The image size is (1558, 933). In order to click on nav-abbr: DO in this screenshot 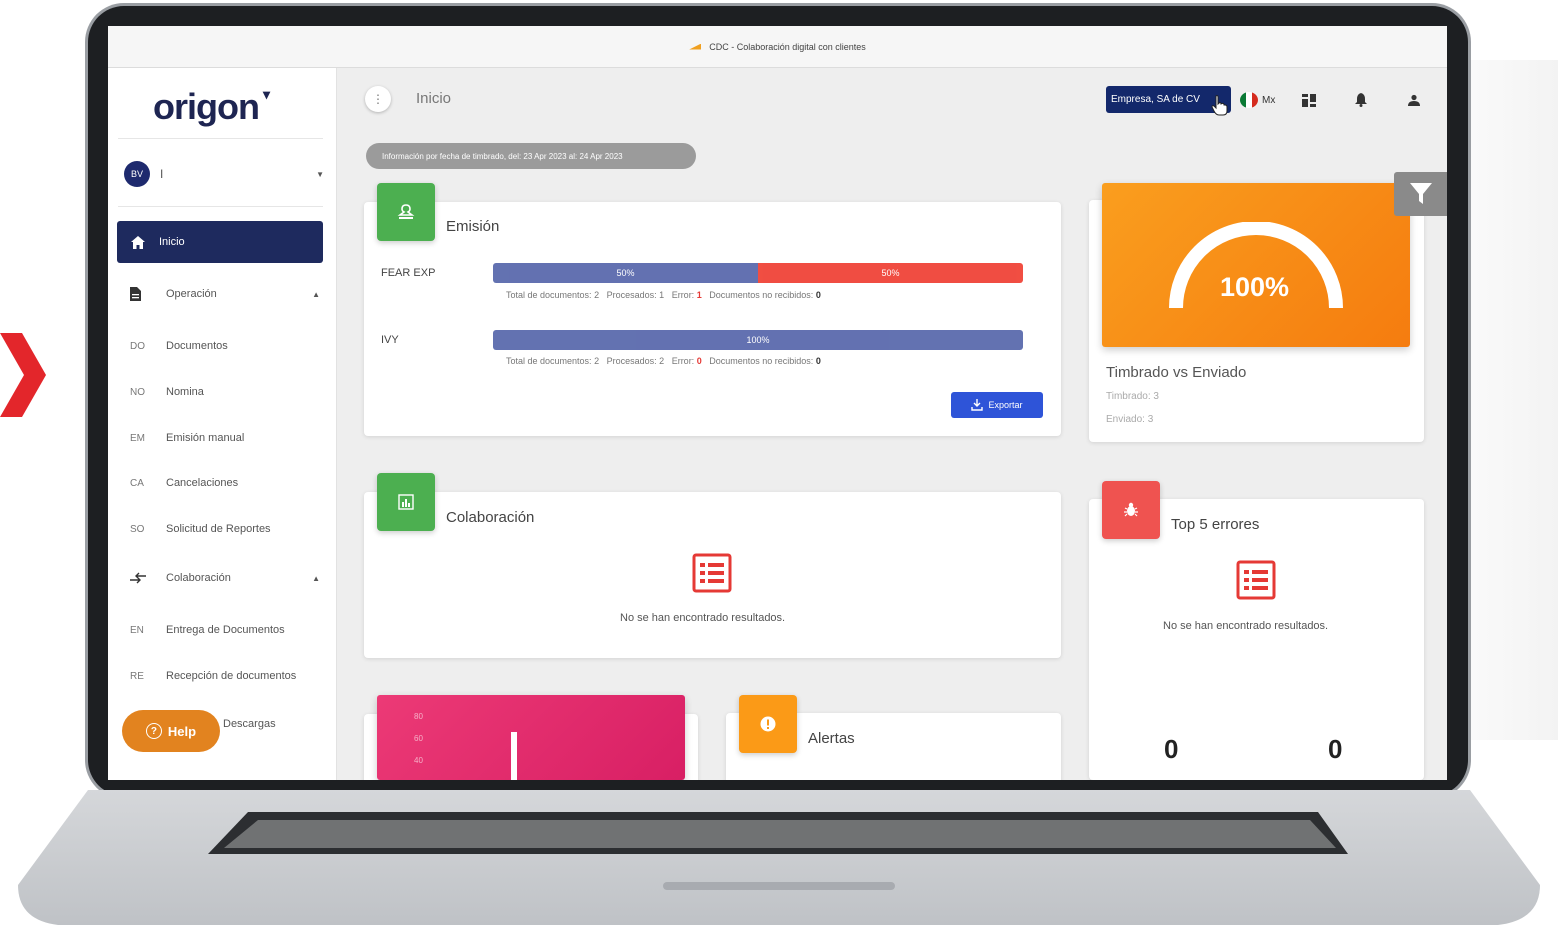, I will do `click(137, 346)`.